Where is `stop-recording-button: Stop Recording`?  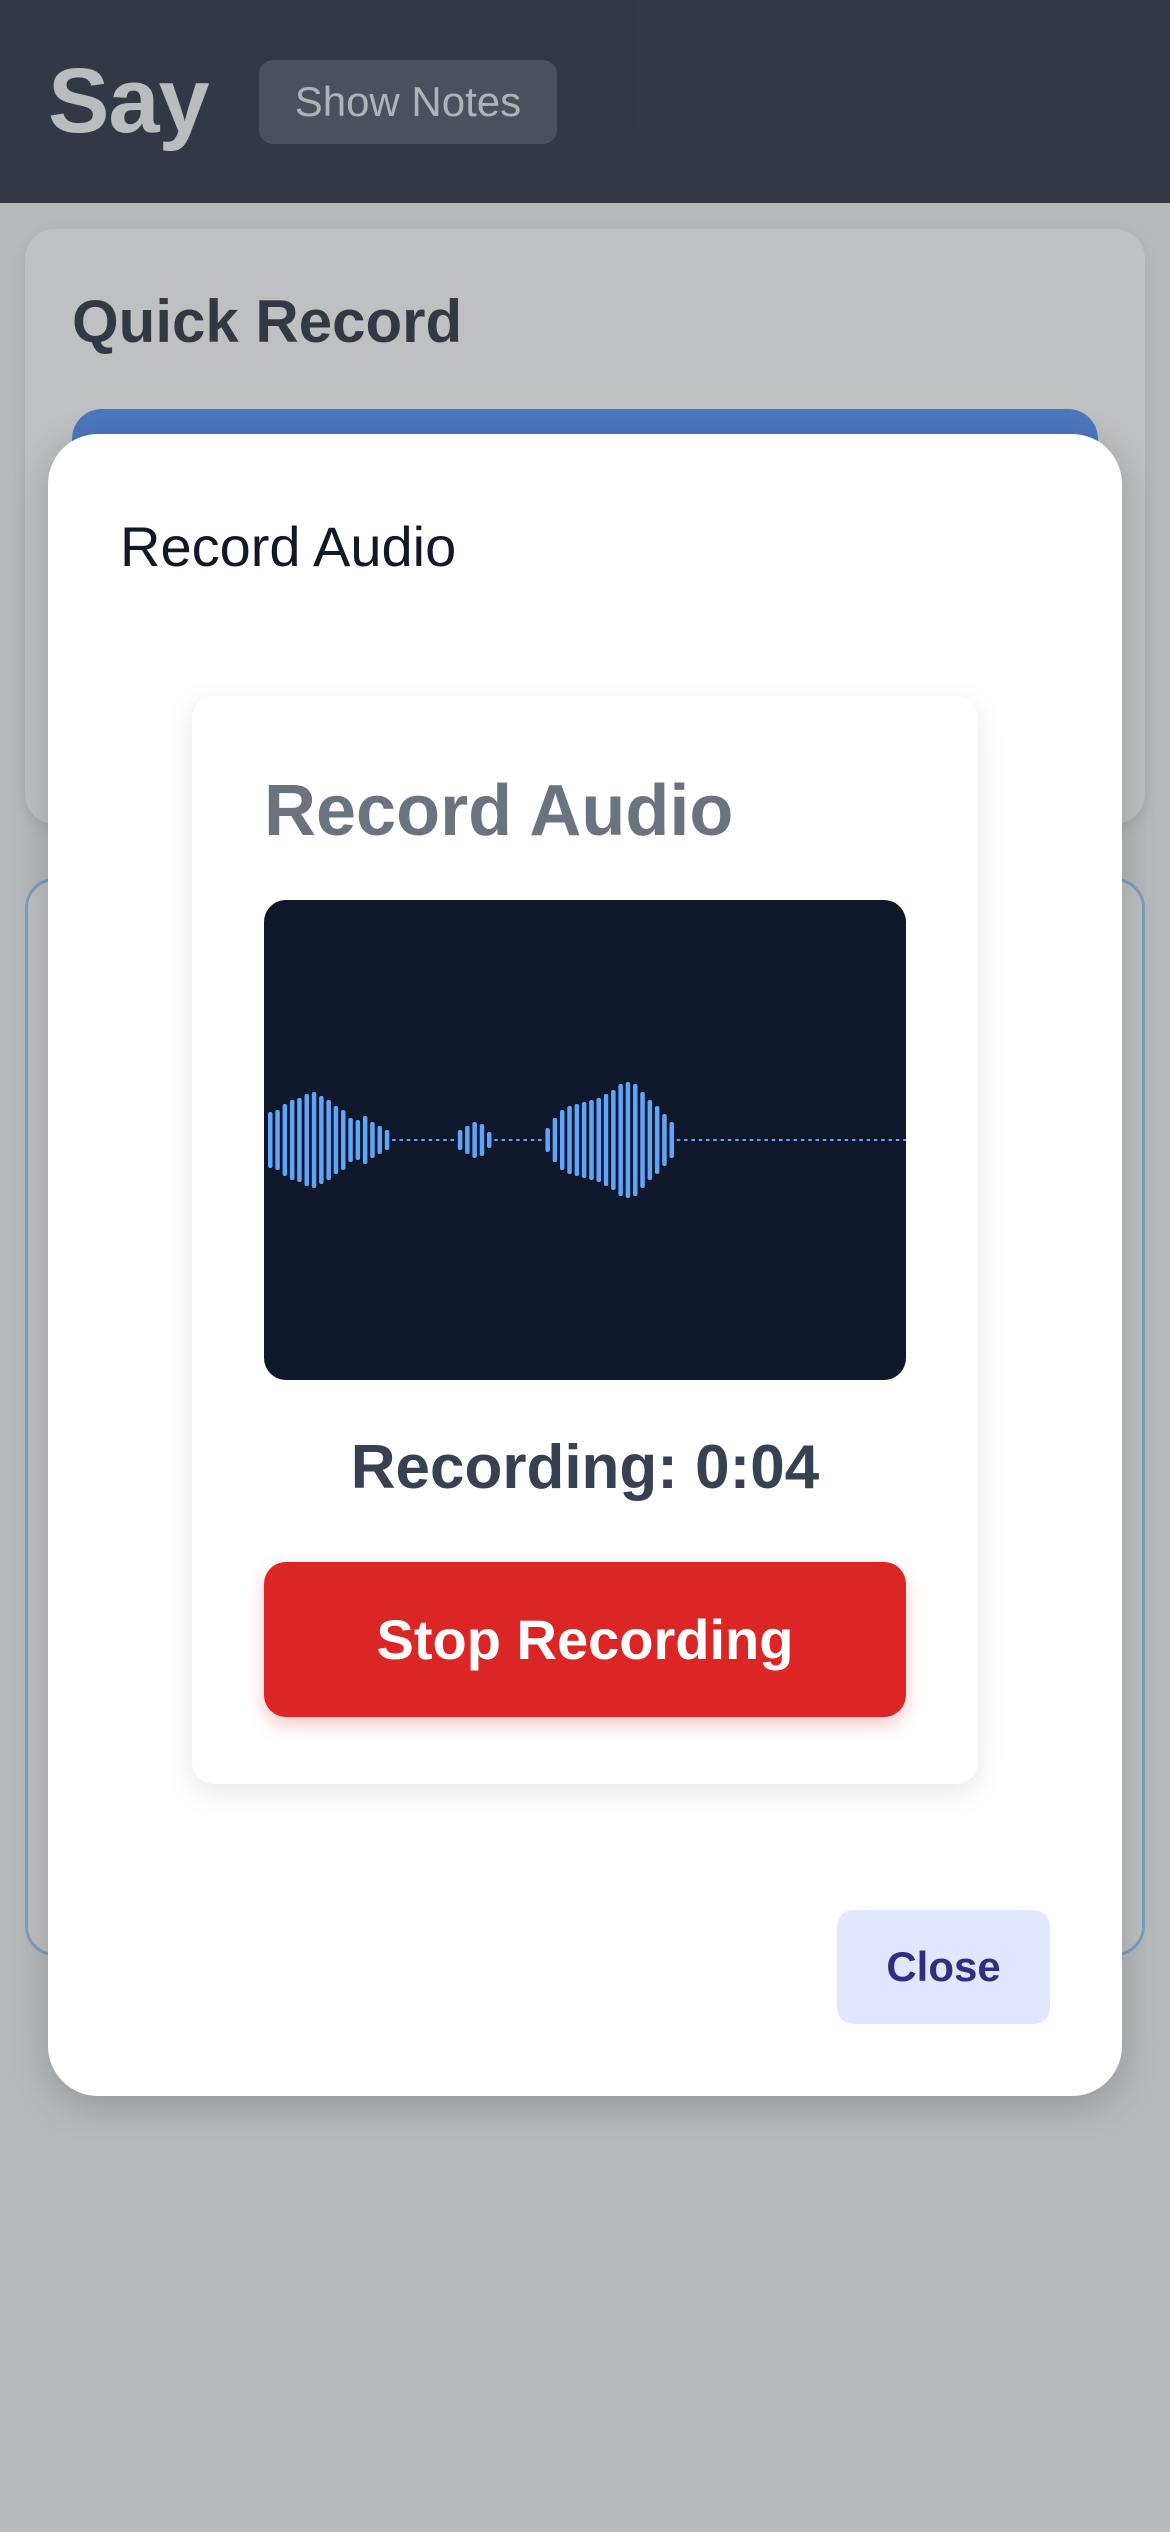
stop-recording-button: Stop Recording is located at coordinates (585, 1639).